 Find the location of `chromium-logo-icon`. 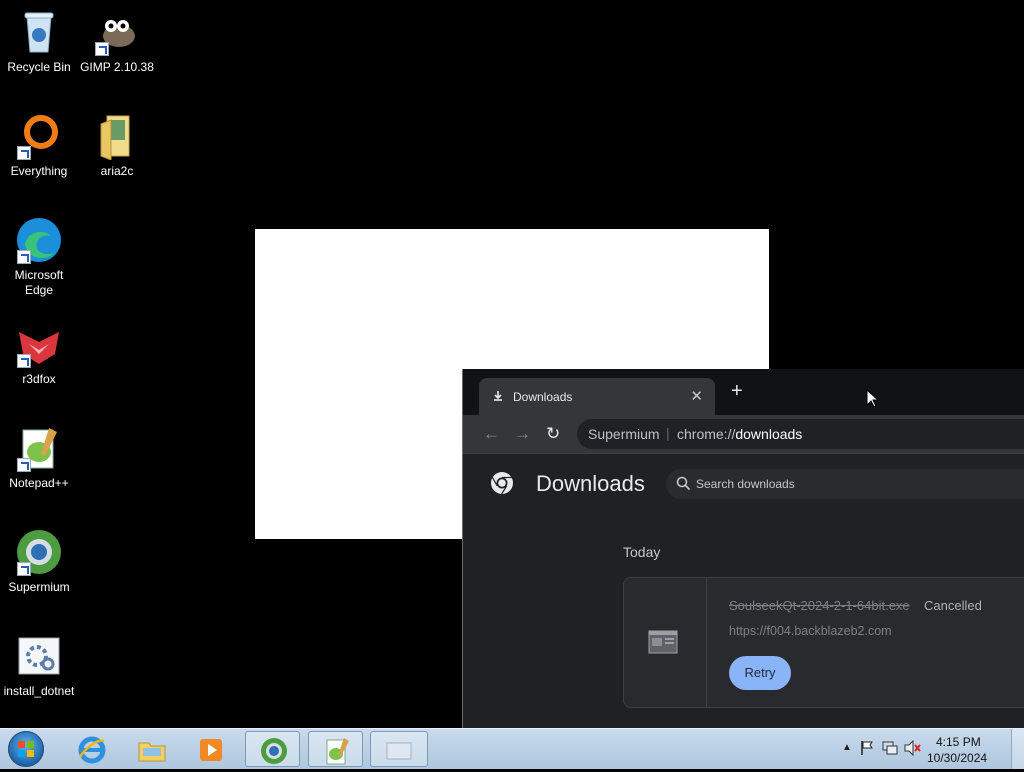

chromium-logo-icon is located at coordinates (502, 483).